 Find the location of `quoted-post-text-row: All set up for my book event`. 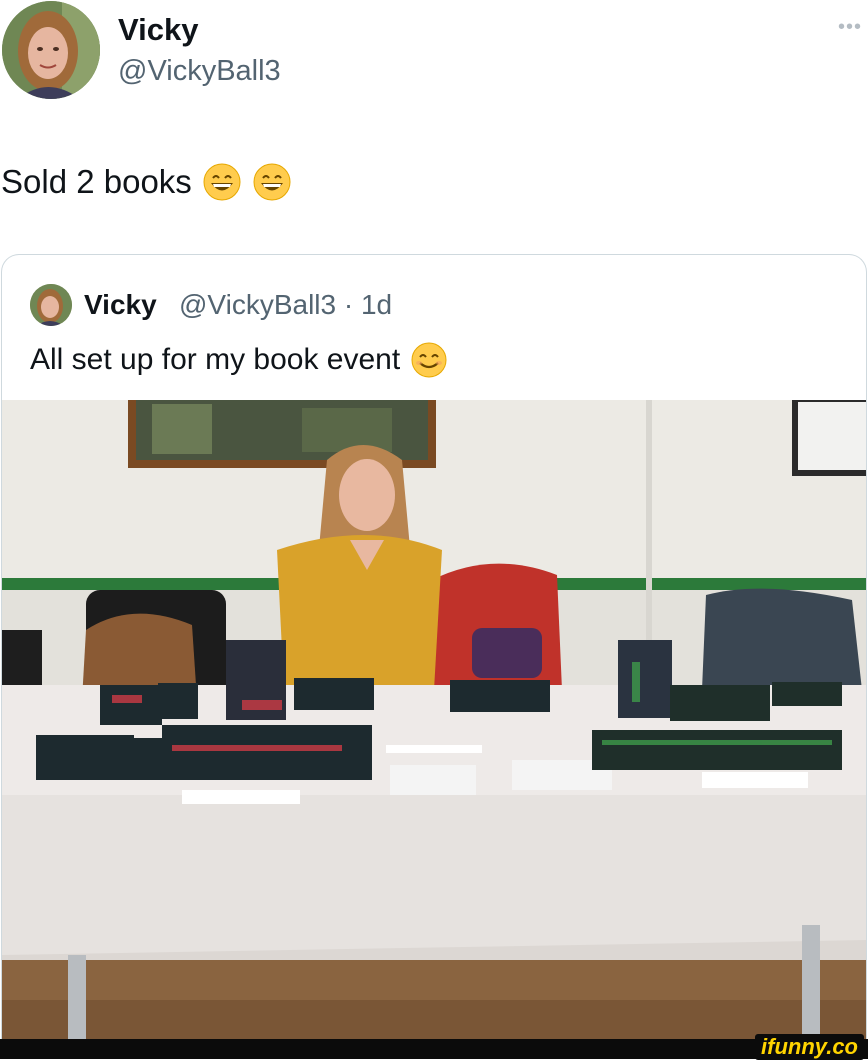

quoted-post-text-row: All set up for my book event is located at coordinates (239, 360).